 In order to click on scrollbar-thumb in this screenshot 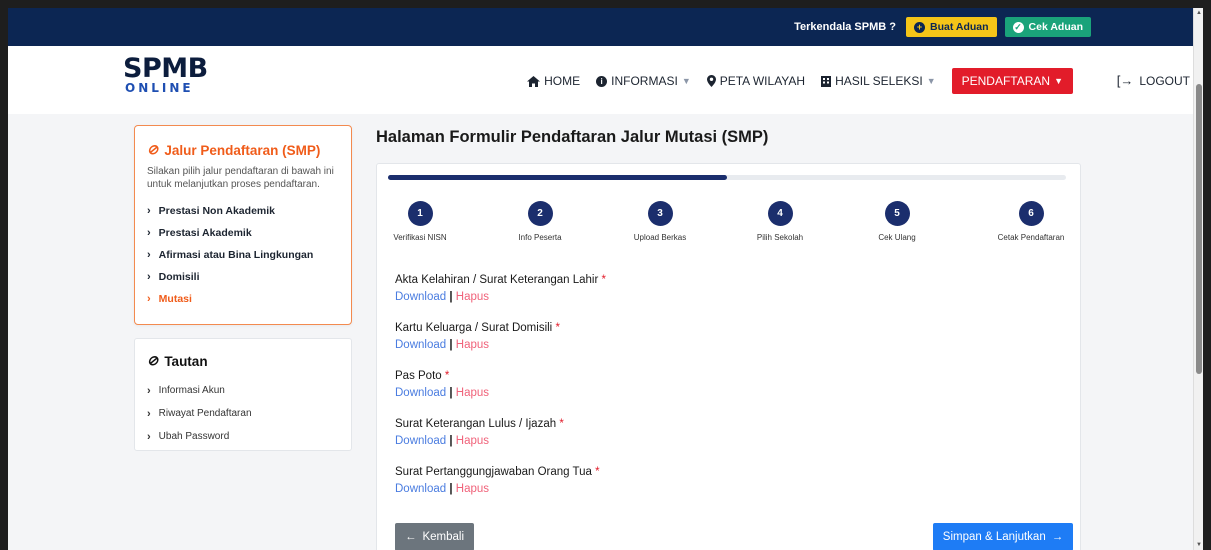, I will do `click(1199, 229)`.